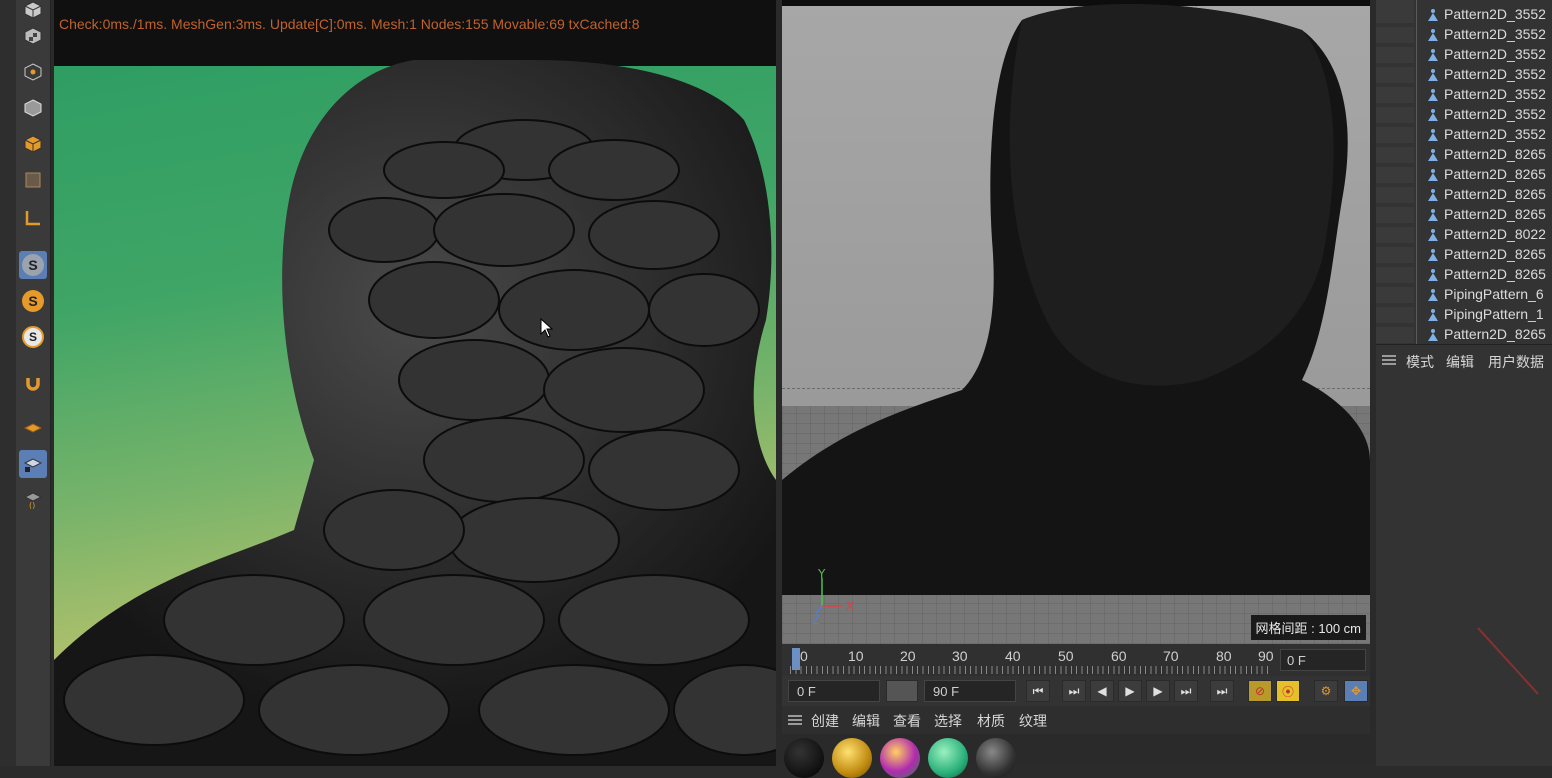 The image size is (1552, 778). Describe the element at coordinates (33, 383) in the screenshot. I see `magnet-button` at that location.